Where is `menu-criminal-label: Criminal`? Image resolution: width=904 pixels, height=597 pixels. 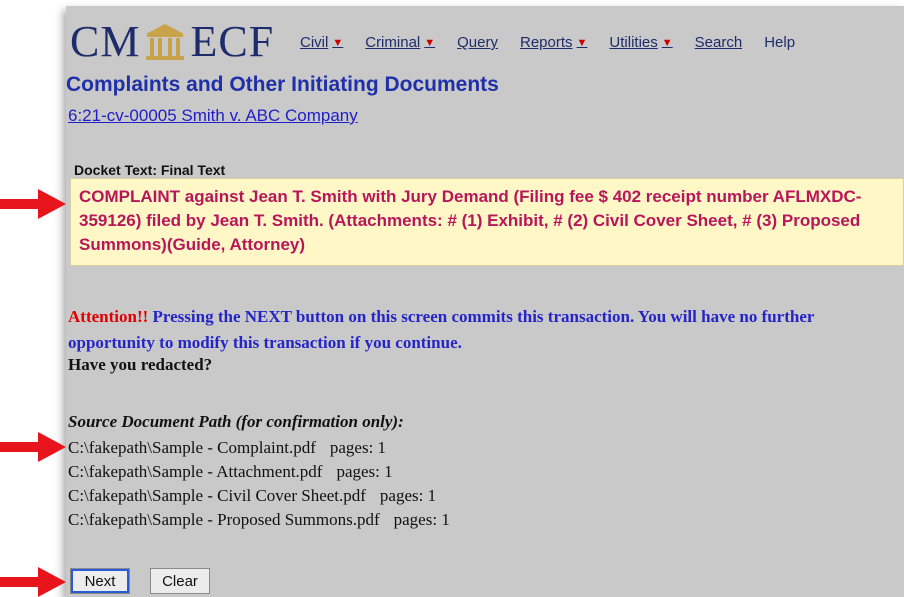
menu-criminal-label: Criminal is located at coordinates (393, 42).